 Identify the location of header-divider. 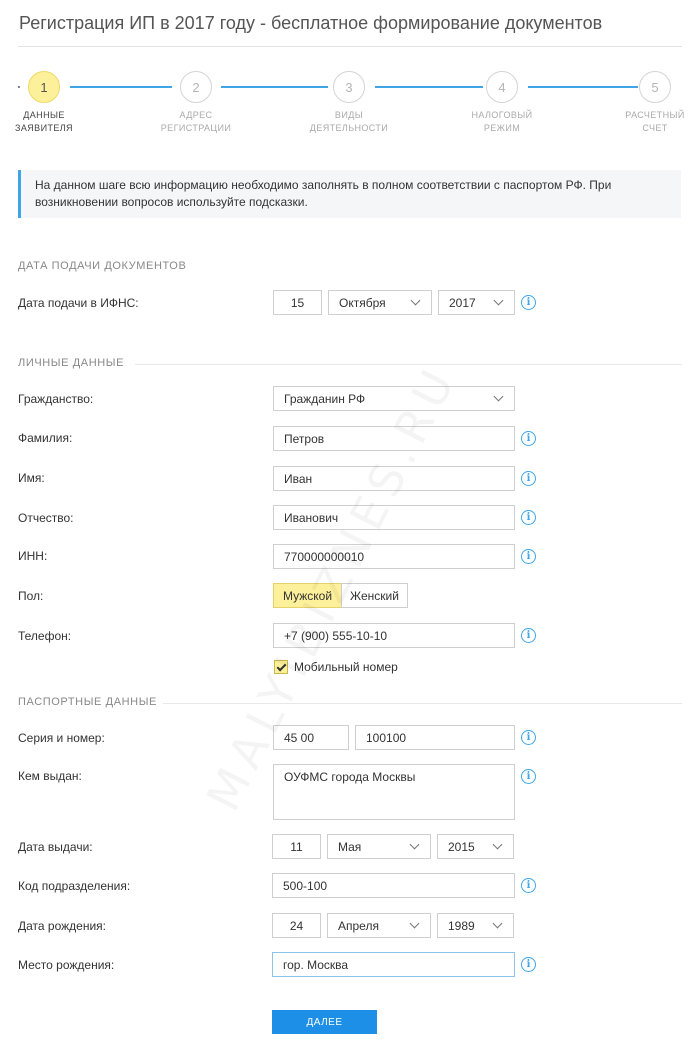
(350, 46).